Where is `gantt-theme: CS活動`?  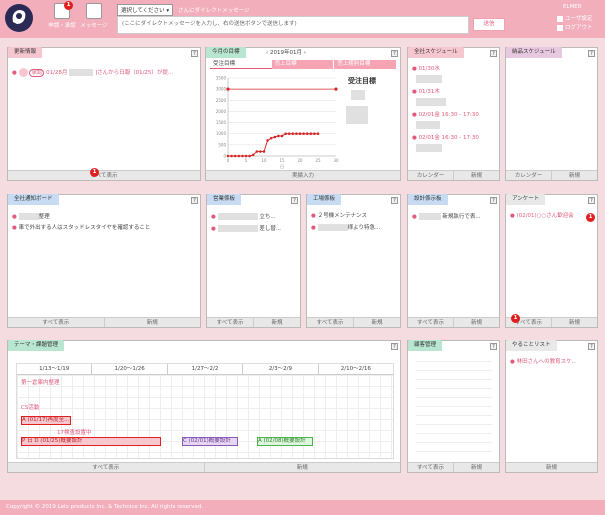 gantt-theme: CS活動 is located at coordinates (30, 407).